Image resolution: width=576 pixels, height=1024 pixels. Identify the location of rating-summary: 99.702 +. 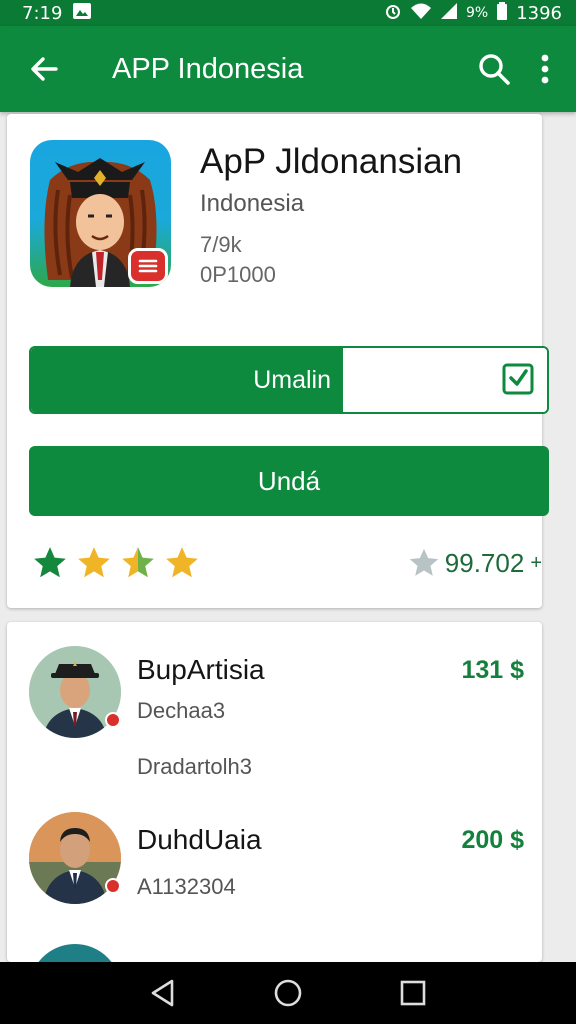
(462, 563).